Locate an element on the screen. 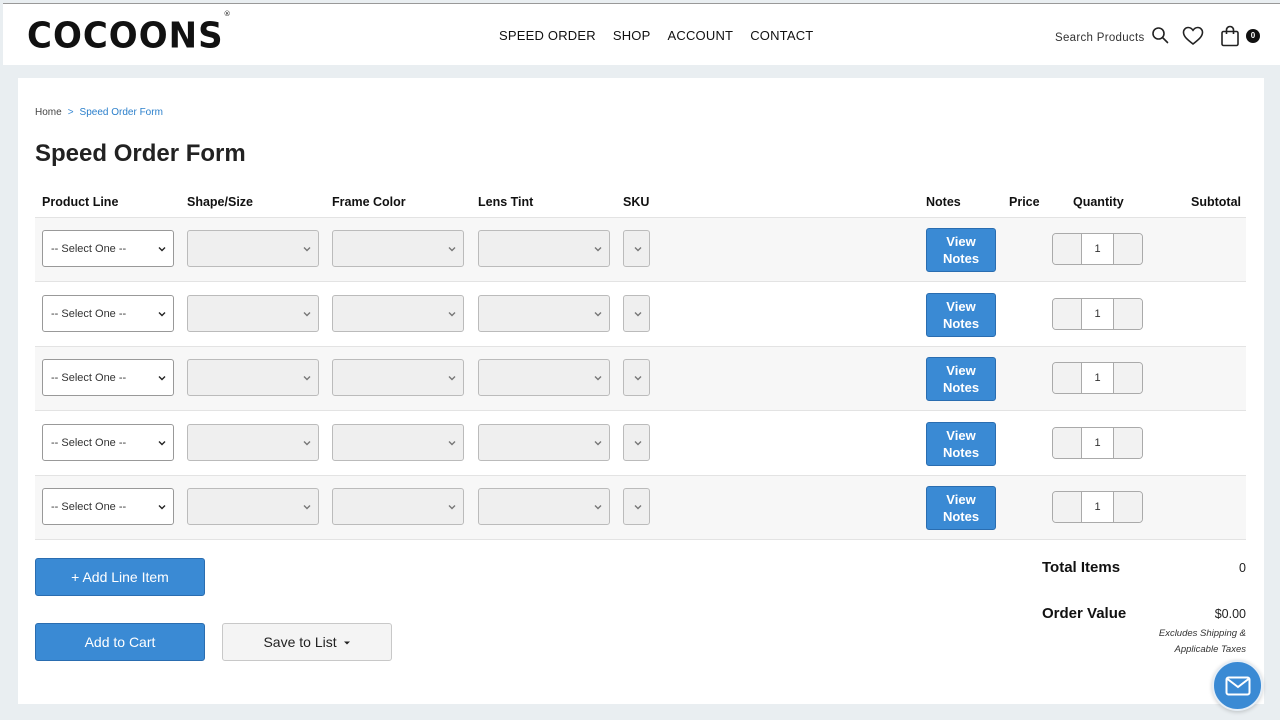  col-notes: Notes is located at coordinates (943, 202).